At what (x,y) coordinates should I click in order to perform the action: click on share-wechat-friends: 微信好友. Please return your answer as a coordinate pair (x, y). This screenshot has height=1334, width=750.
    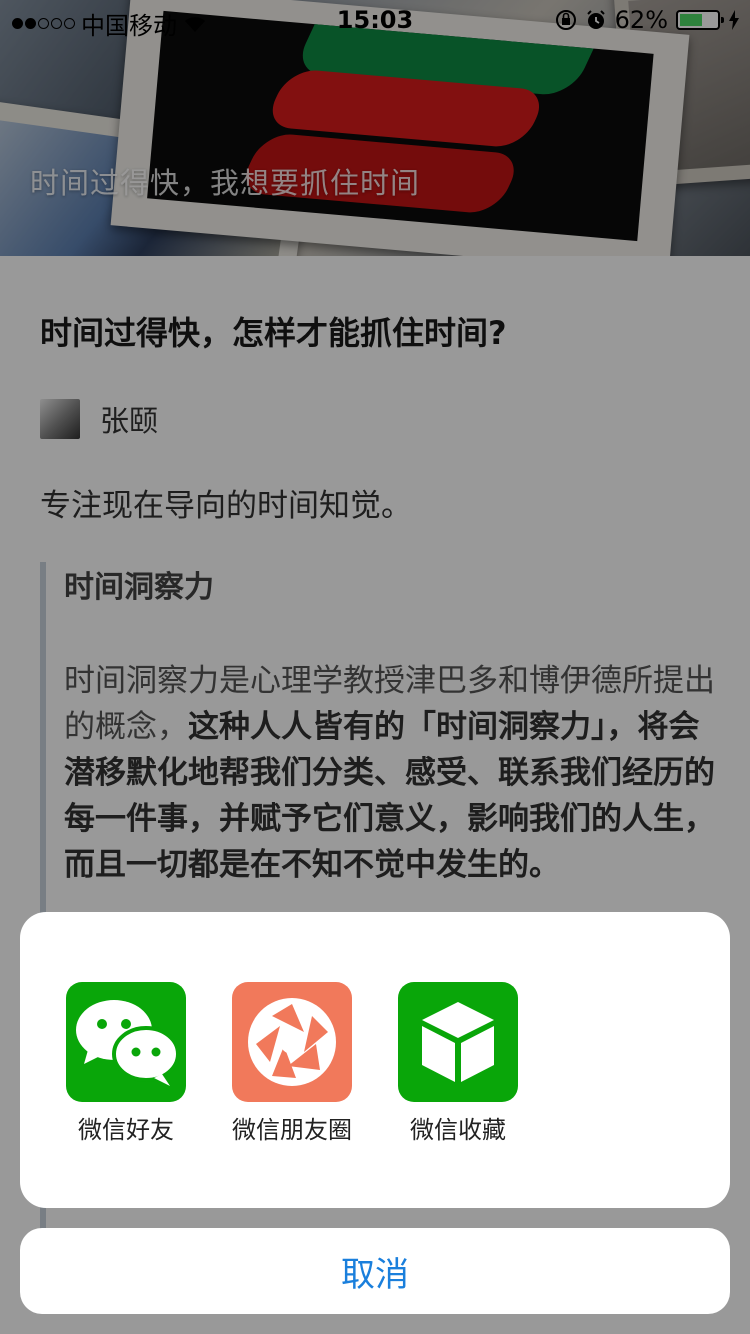
    Looking at the image, I should click on (126, 1063).